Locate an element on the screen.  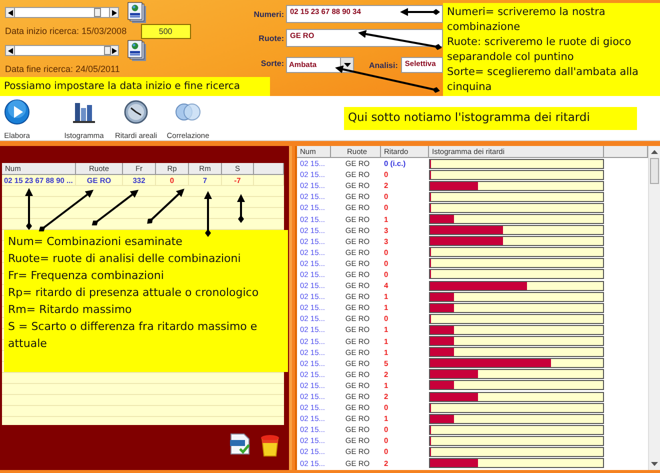
analisi-label: Analisi: is located at coordinates (383, 65).